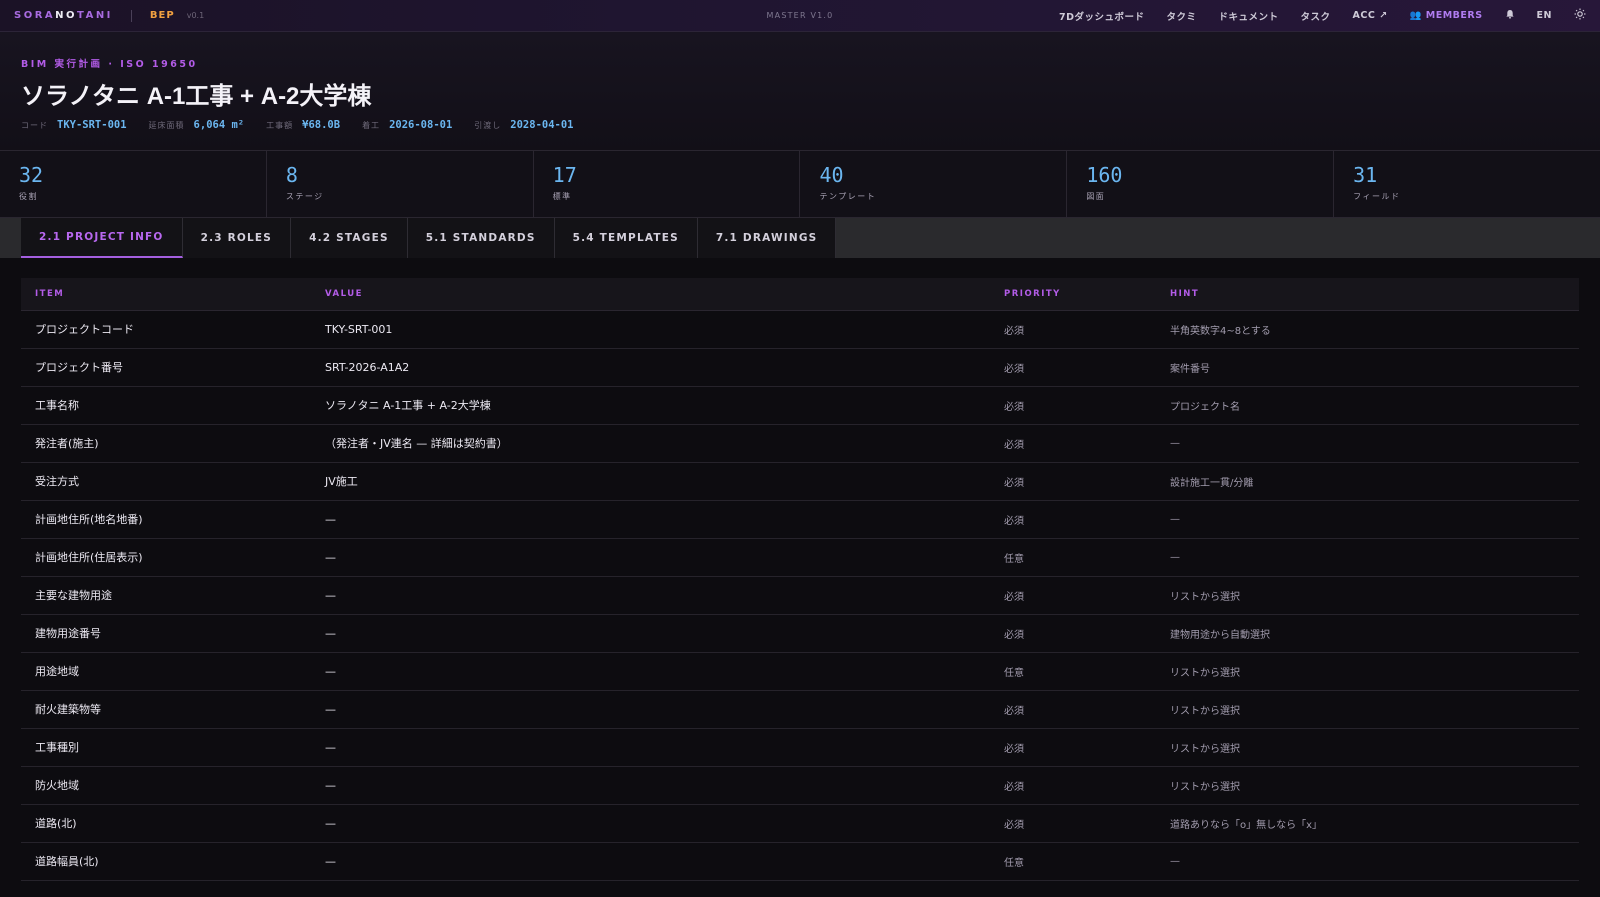  I want to click on table-row: 耐火建築物等 — 必須 リストから選択, so click(800, 709).